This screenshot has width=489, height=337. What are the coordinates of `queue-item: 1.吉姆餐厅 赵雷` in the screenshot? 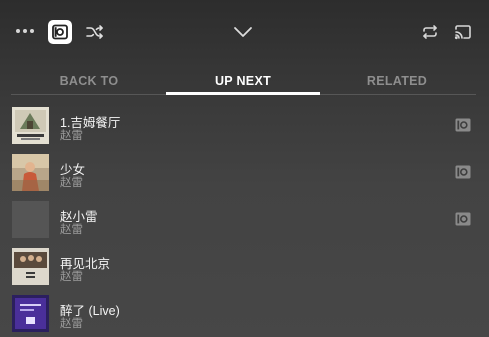 It's located at (244, 125).